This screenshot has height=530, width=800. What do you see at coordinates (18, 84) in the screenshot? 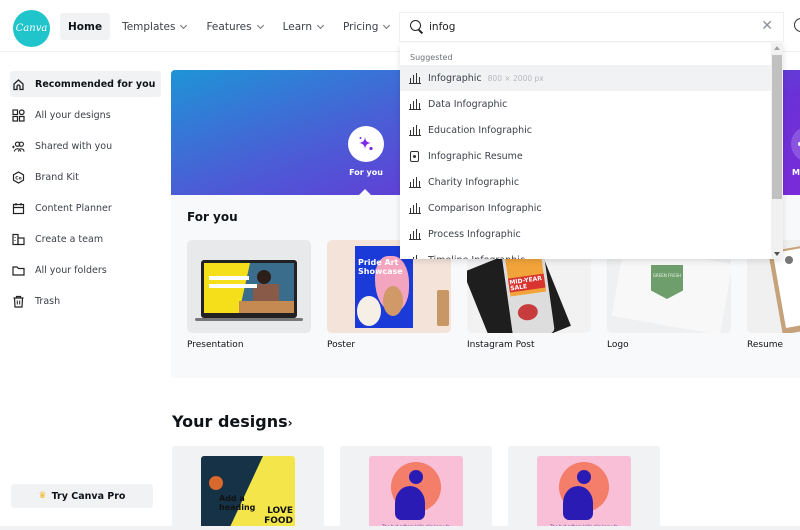
I see `home-icon` at bounding box center [18, 84].